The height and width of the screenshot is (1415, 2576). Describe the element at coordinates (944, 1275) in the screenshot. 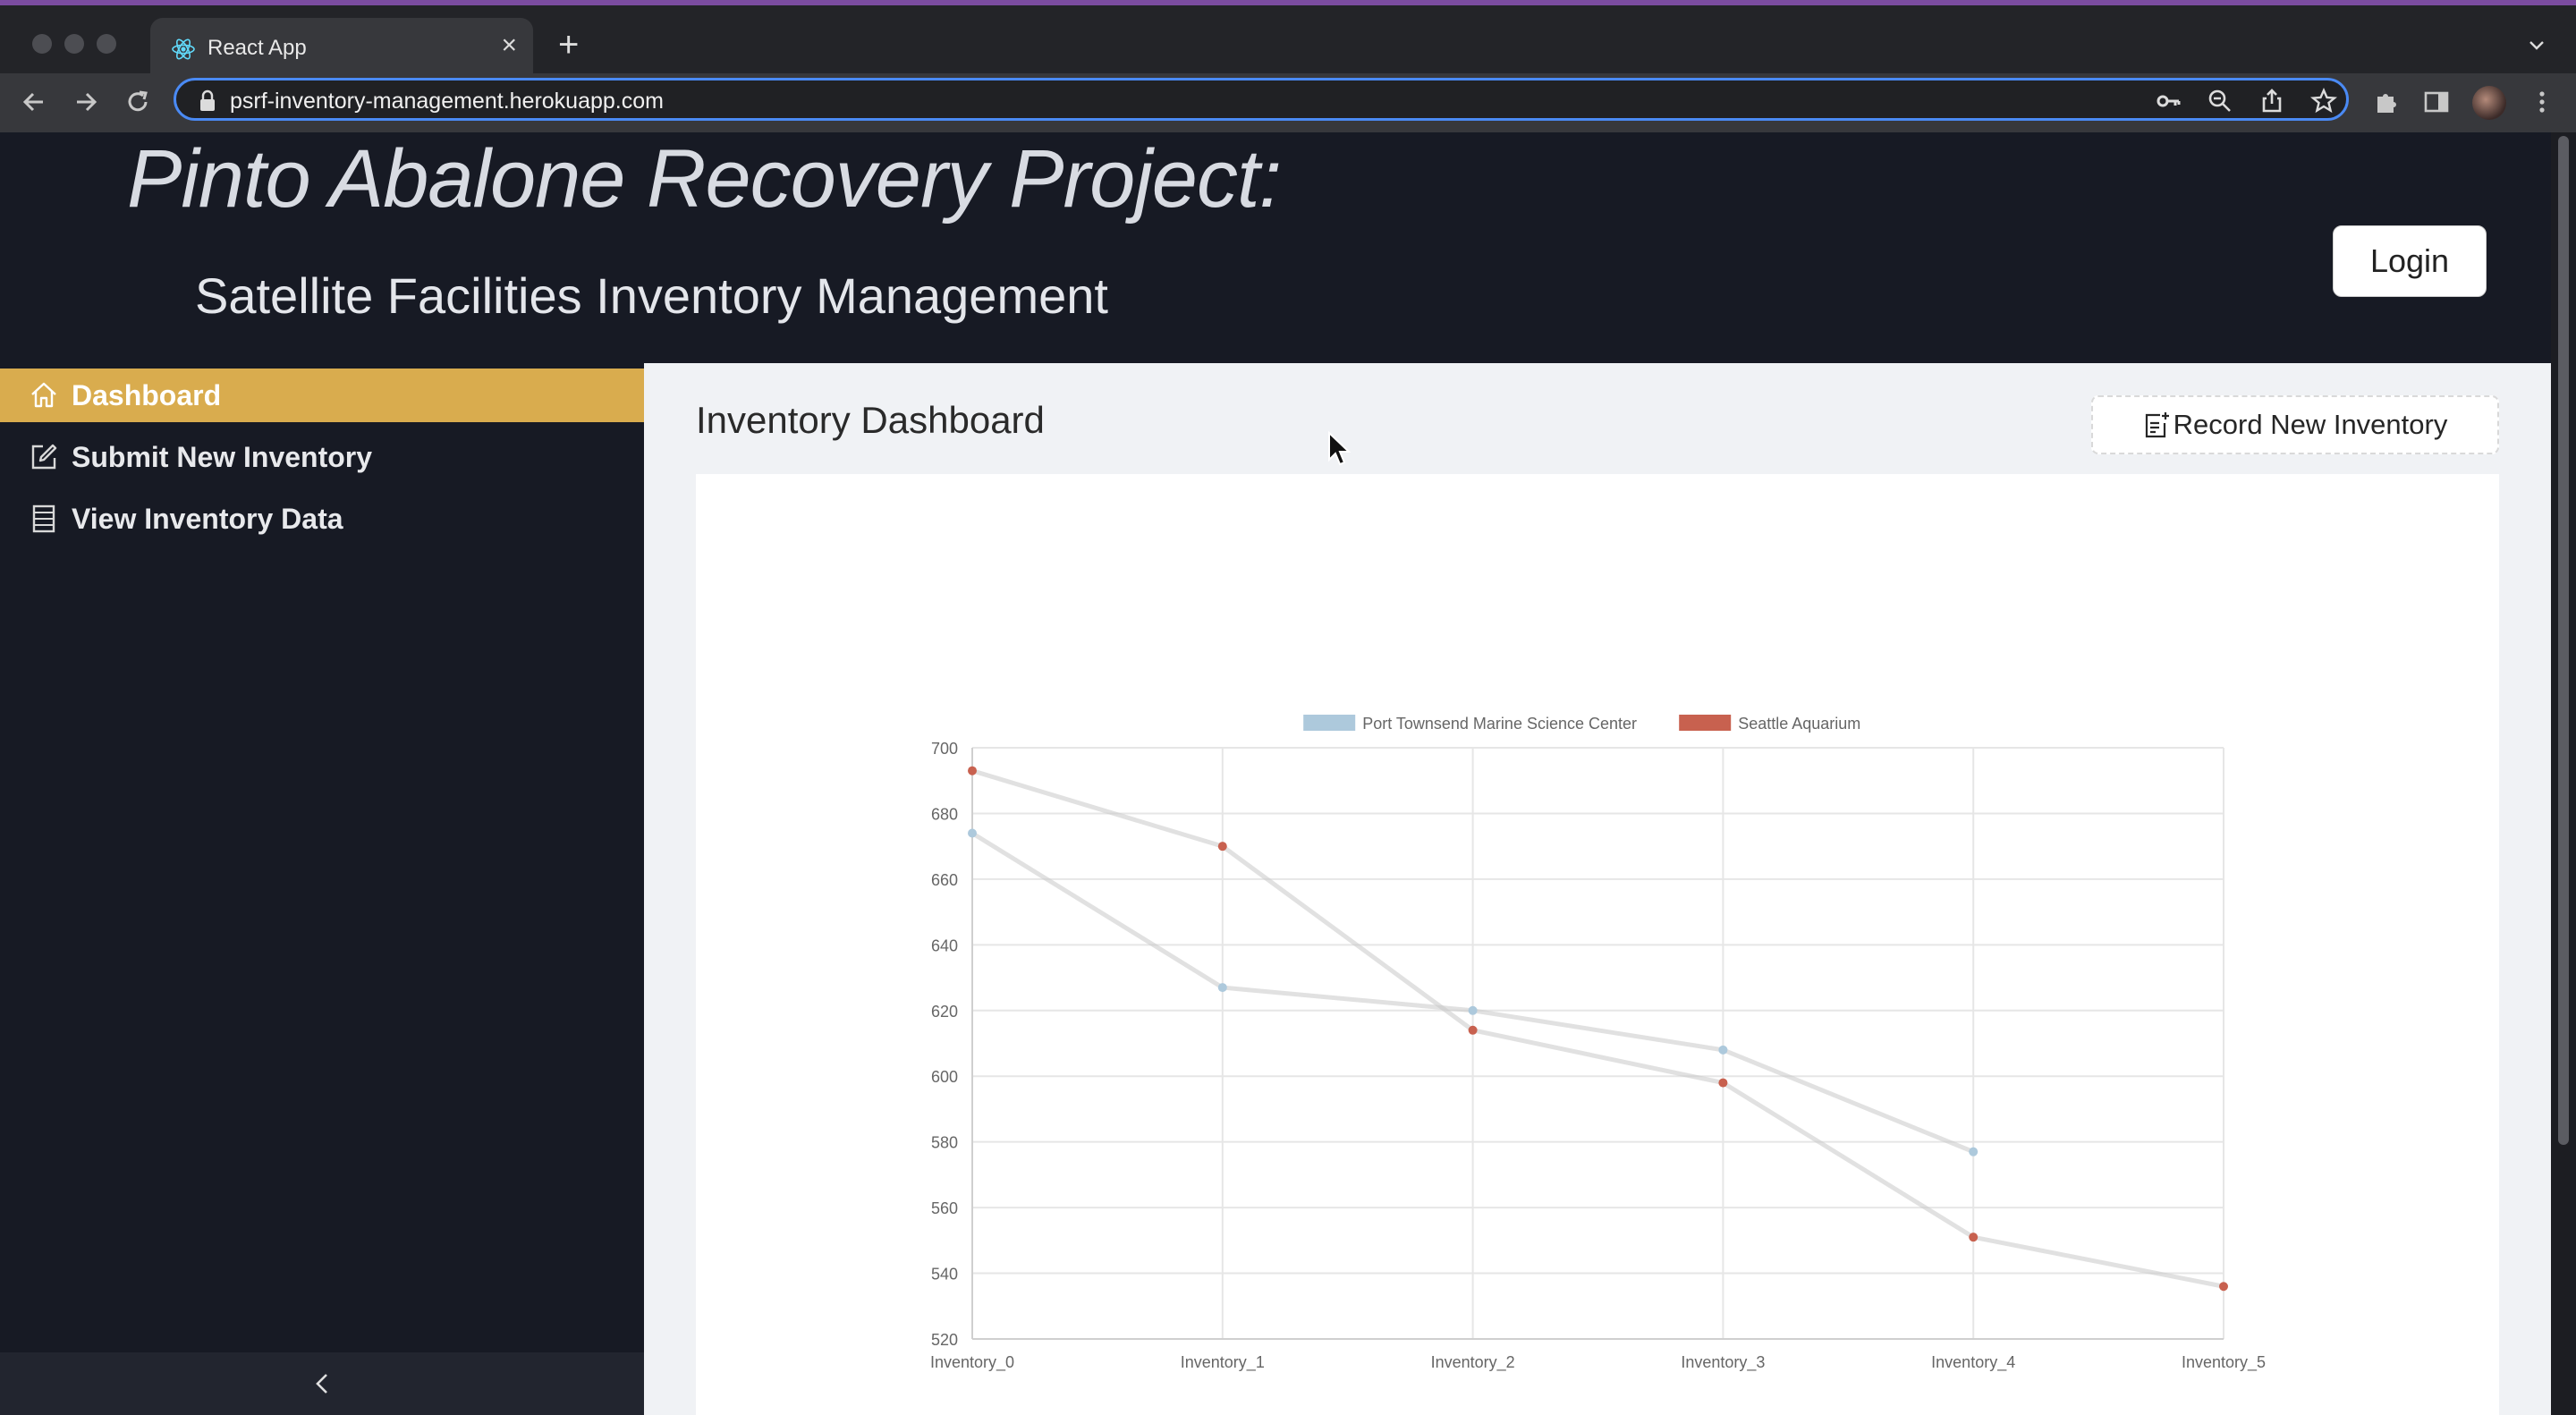

I see `y-tick-label: 540` at that location.